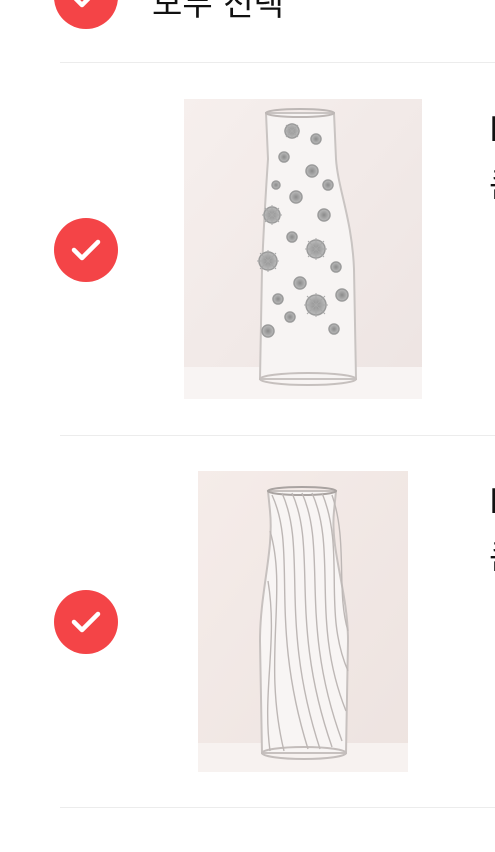  I want to click on select-all-checkbox, so click(86, 14).